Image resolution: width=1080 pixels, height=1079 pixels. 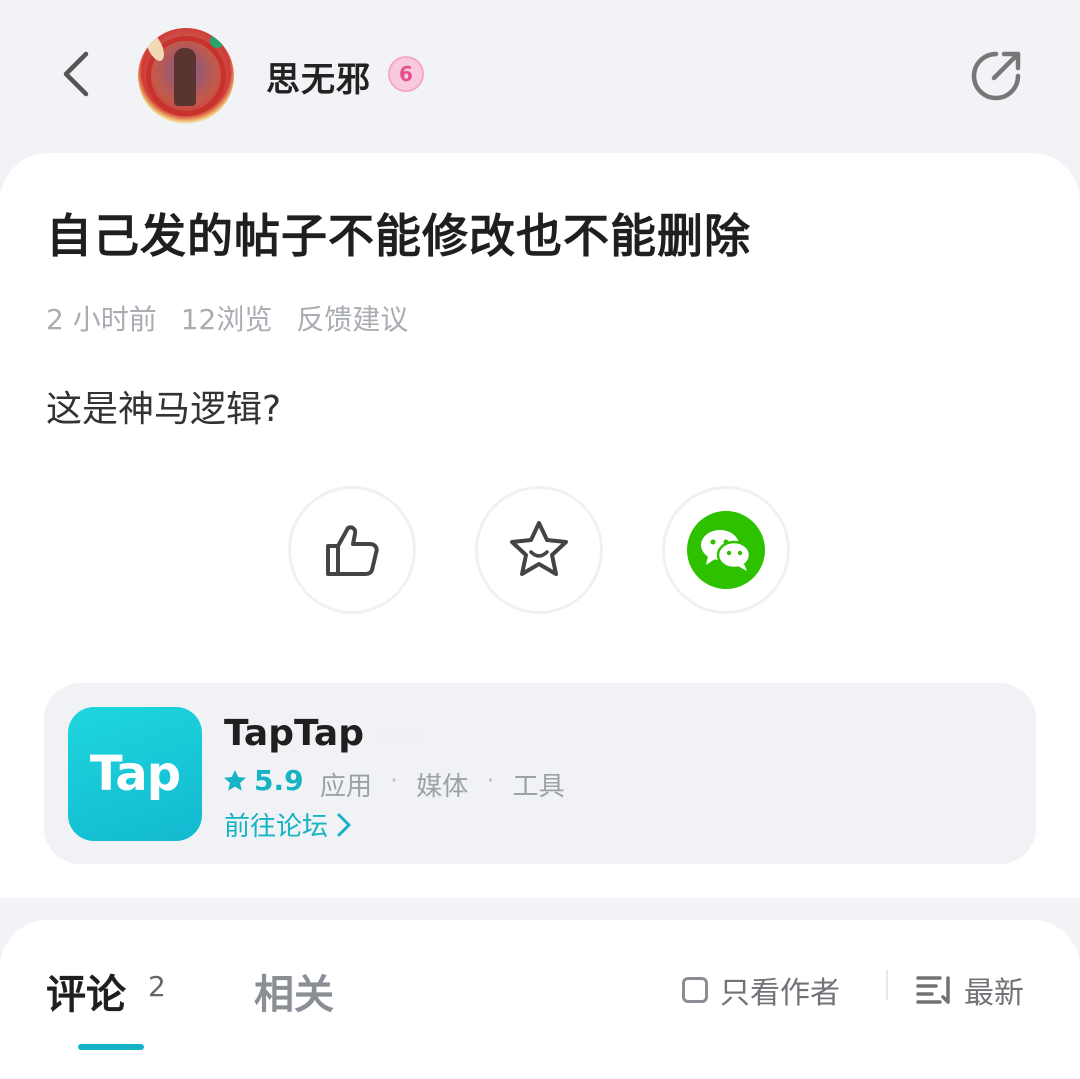 What do you see at coordinates (186, 76) in the screenshot?
I see `avatar` at bounding box center [186, 76].